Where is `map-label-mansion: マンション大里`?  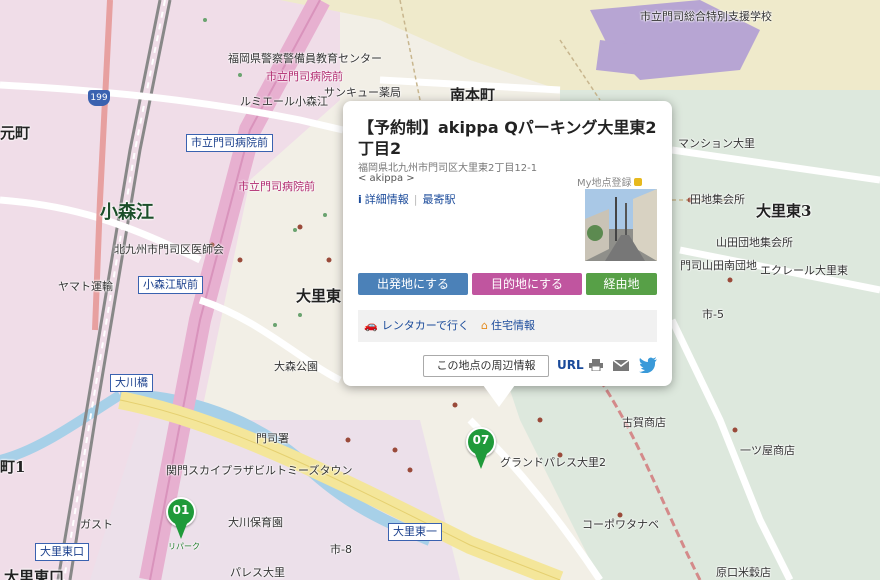
map-label-mansion: マンション大里 is located at coordinates (716, 143).